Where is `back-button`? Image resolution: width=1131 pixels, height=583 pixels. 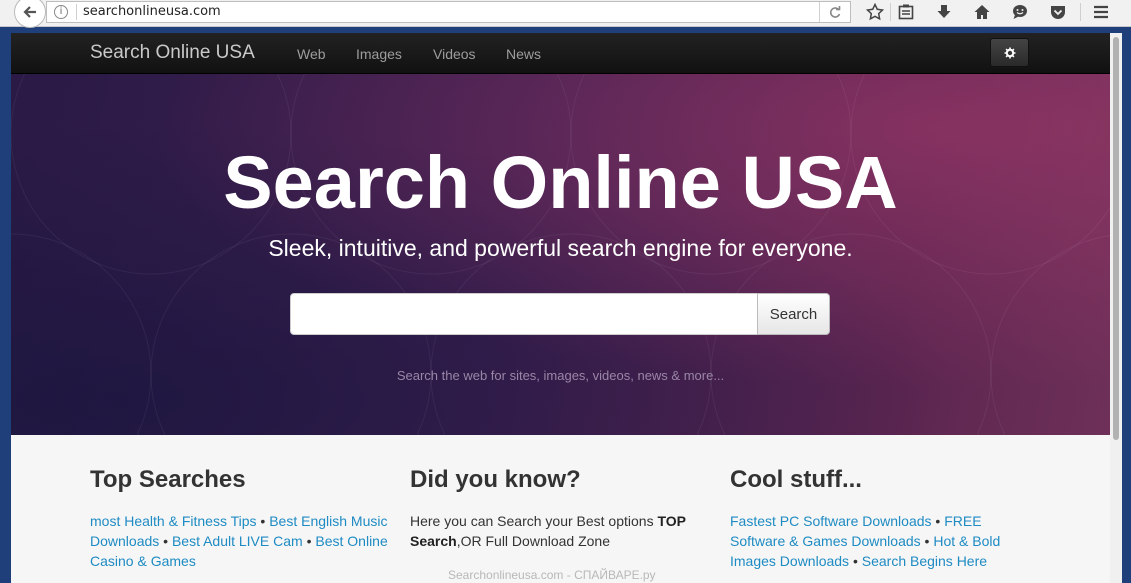 back-button is located at coordinates (30, 14).